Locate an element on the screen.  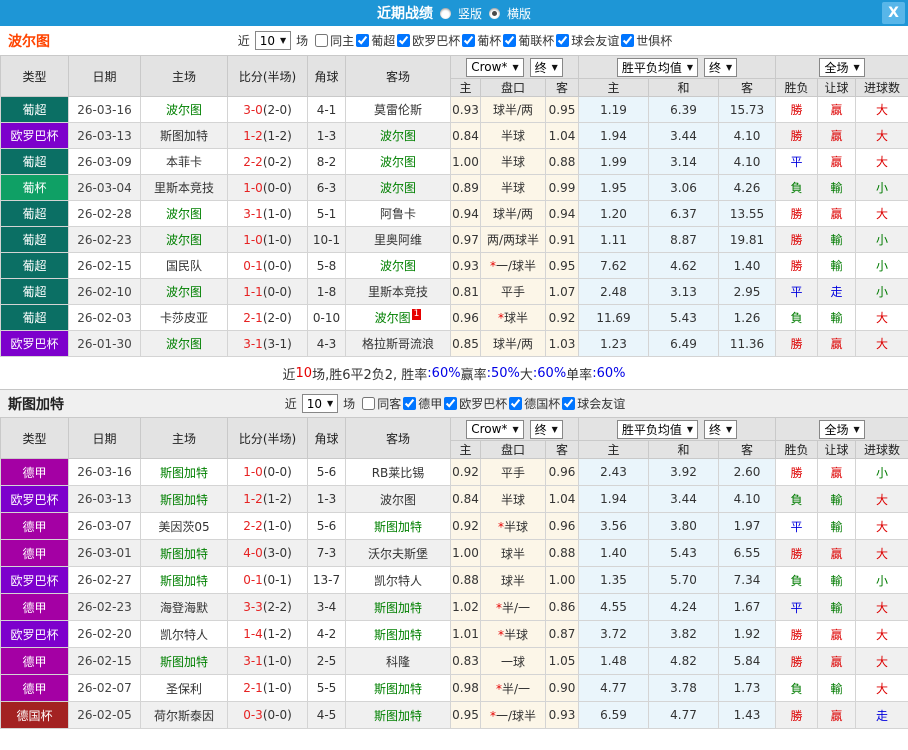
result-wdl: 勝 is located at coordinates (797, 239).